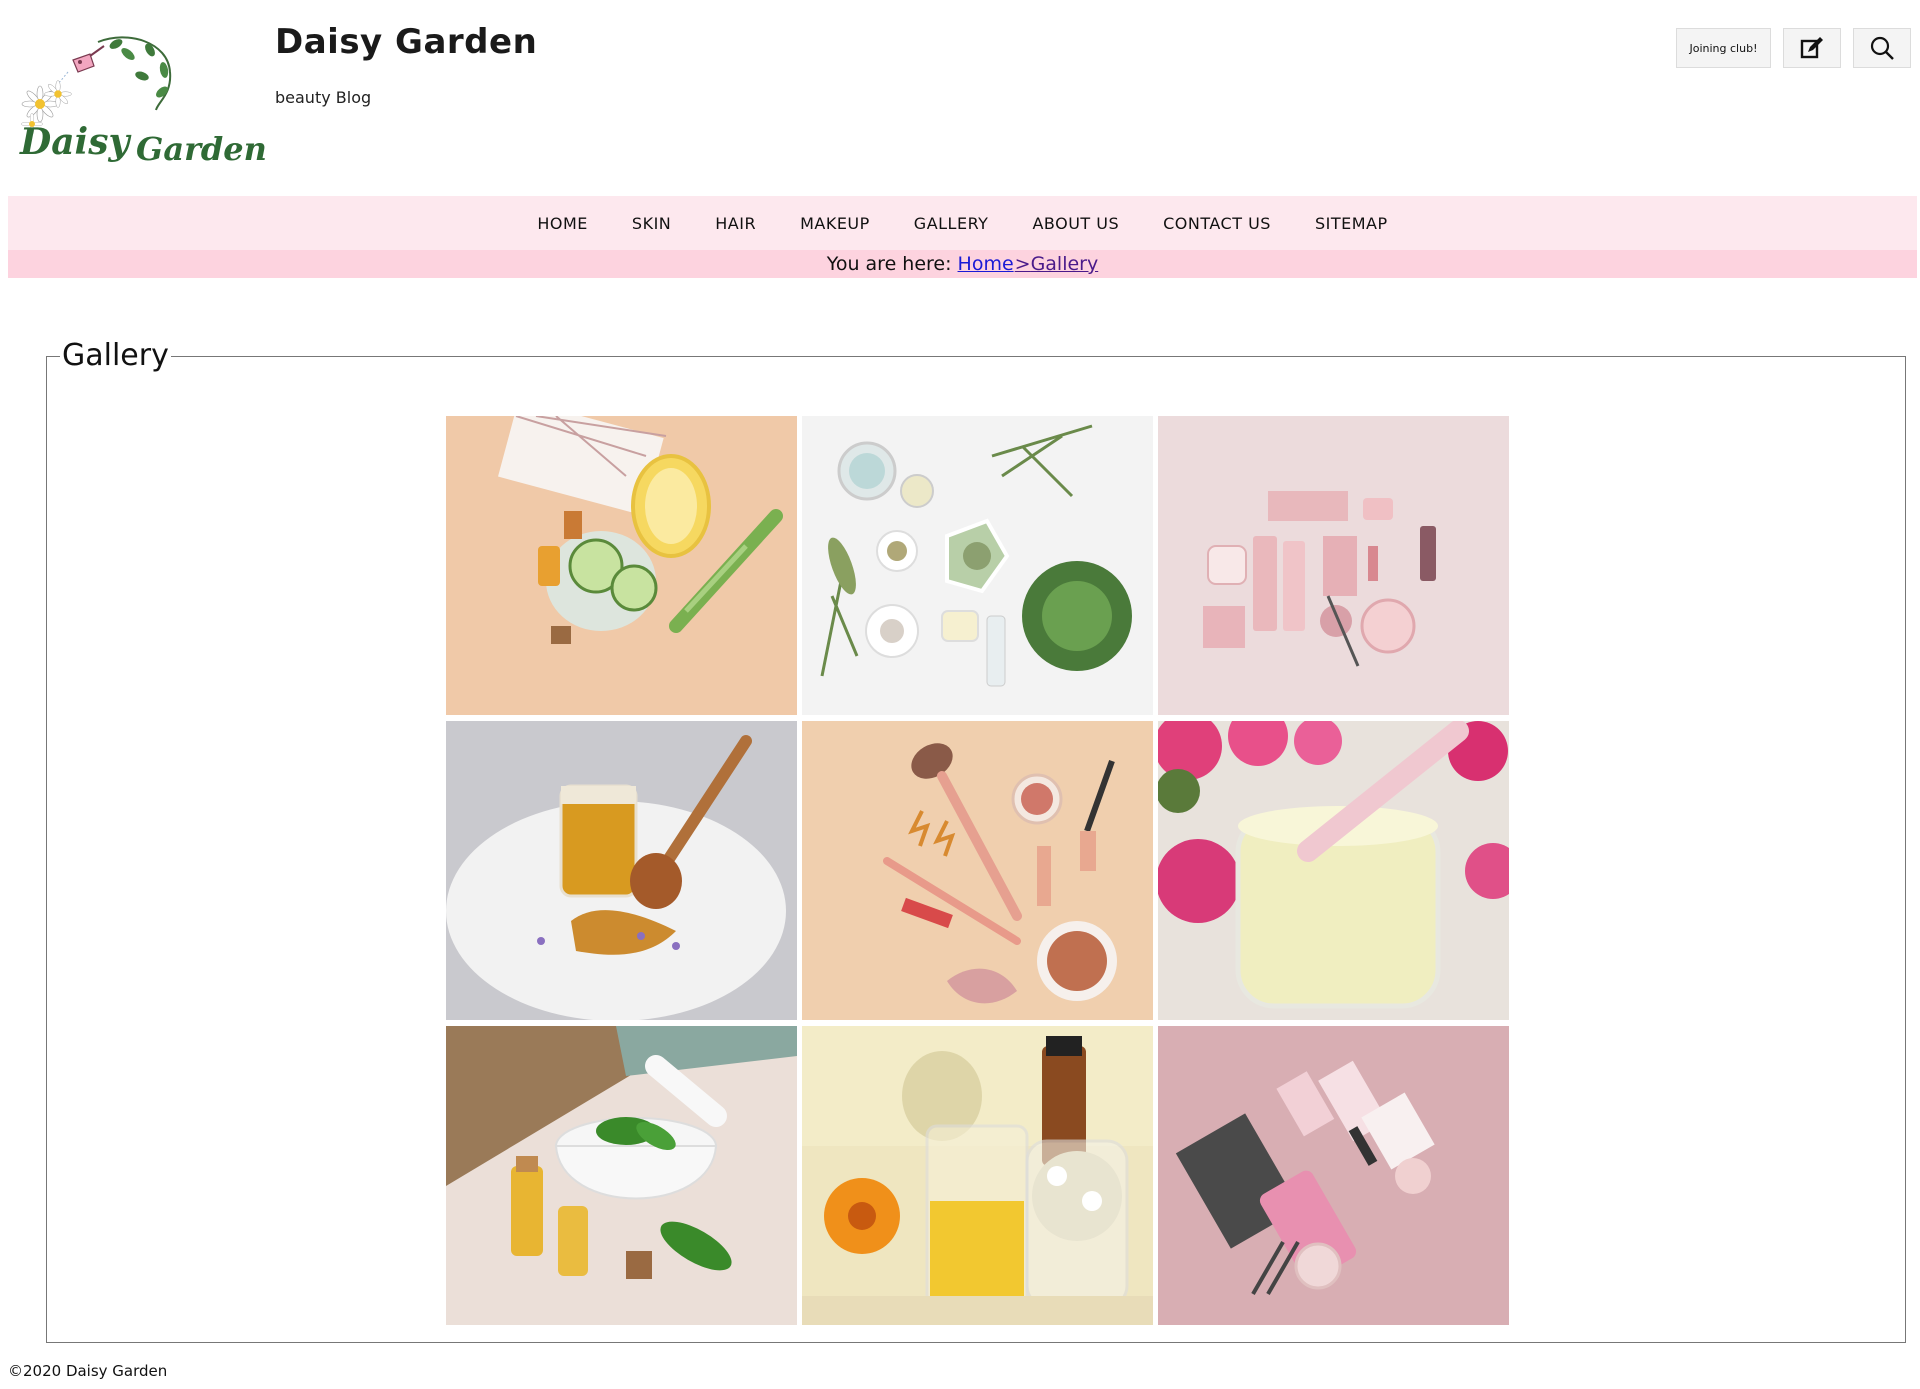 This screenshot has height=1389, width=1920. I want to click on nav-contact-us: CONTACT US, so click(1217, 223).